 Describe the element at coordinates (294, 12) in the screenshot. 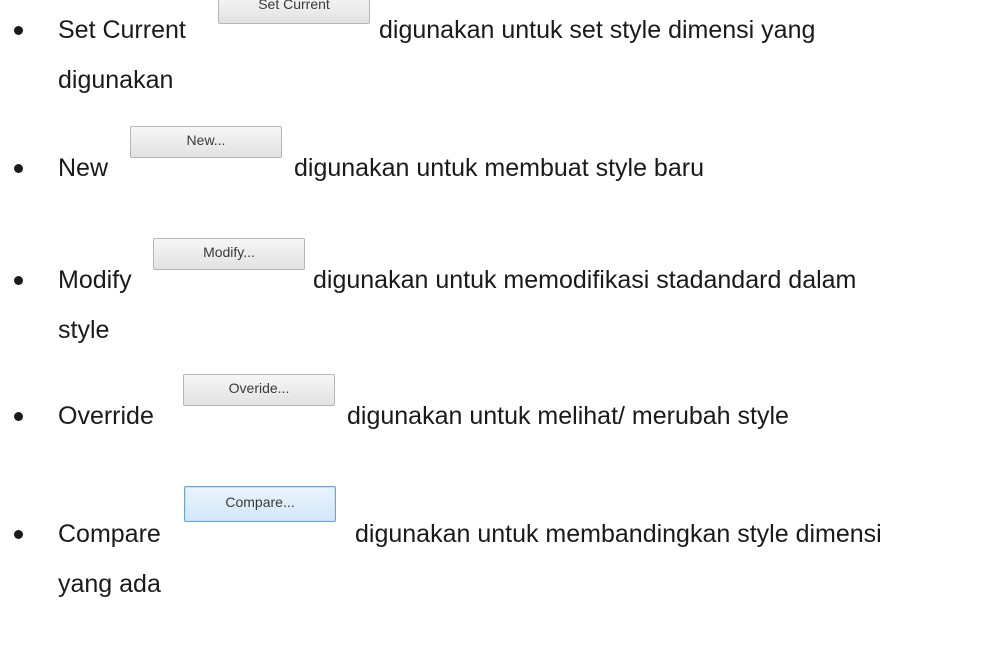

I see `set-current-button-image: Set Current` at that location.